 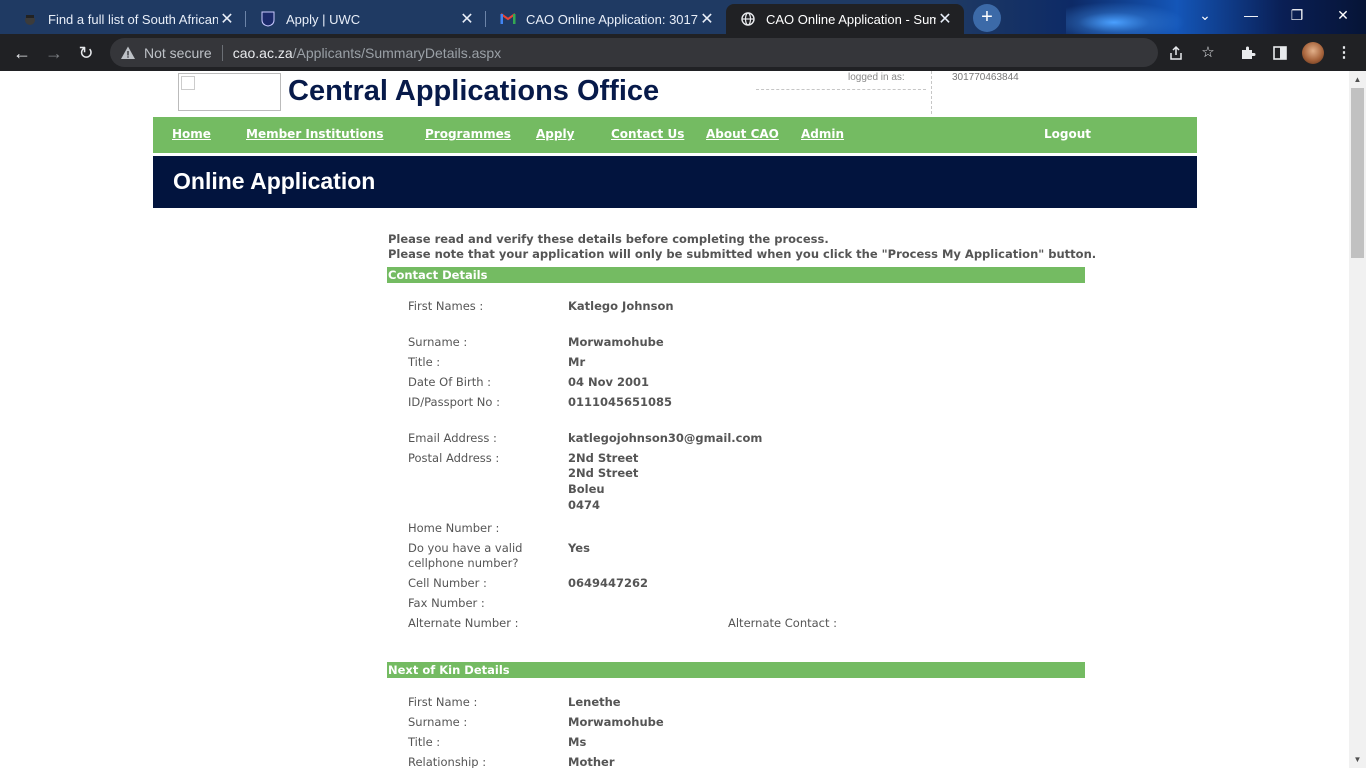 What do you see at coordinates (1343, 15) in the screenshot?
I see `close-window-icon: ✕` at bounding box center [1343, 15].